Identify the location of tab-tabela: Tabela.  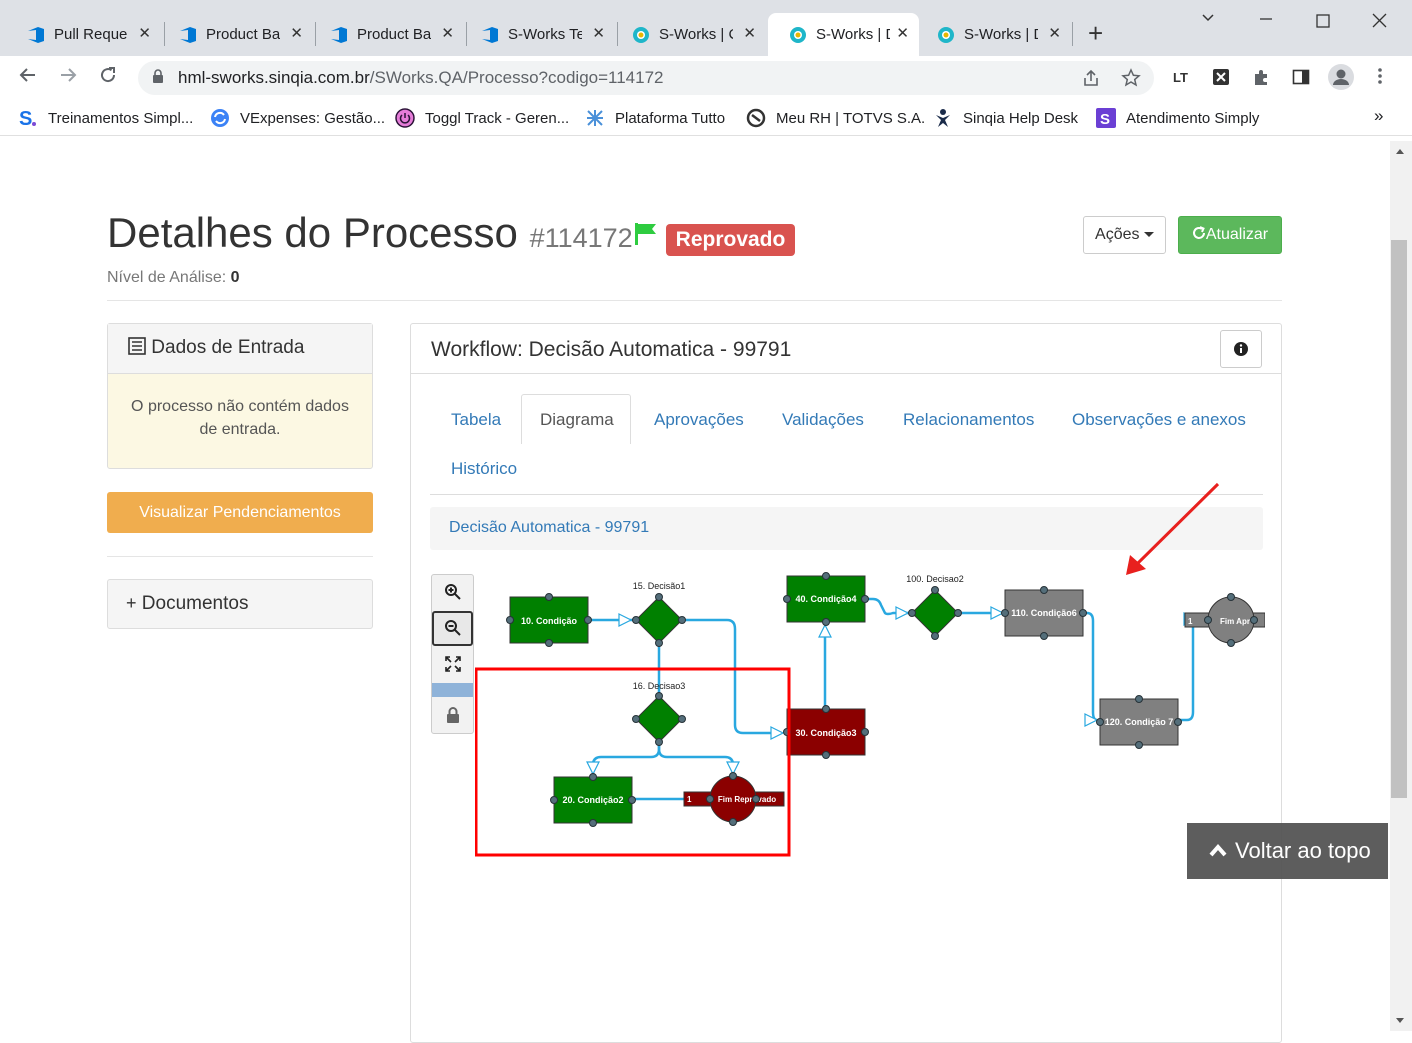
(476, 420).